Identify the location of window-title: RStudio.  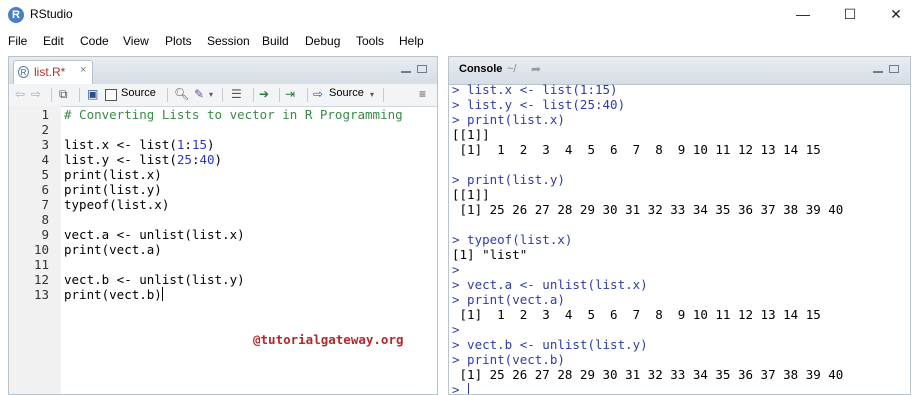
(51, 14).